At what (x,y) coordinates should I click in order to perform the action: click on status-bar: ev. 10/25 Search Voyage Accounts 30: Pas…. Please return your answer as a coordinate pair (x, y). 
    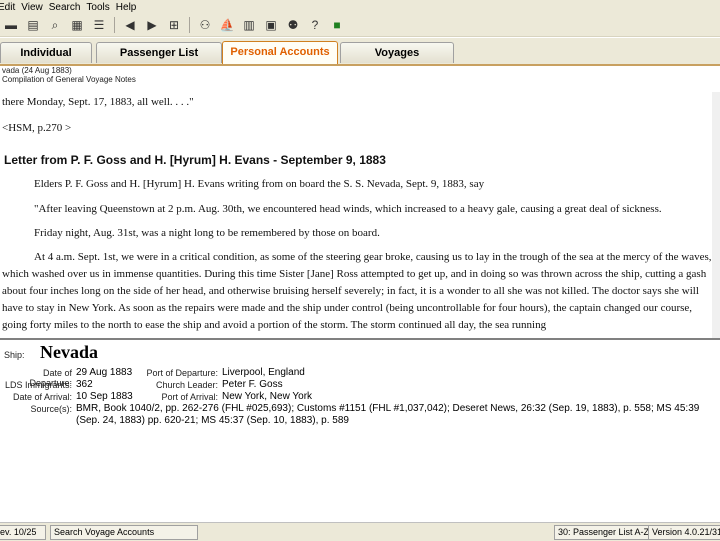
    Looking at the image, I should click on (360, 531).